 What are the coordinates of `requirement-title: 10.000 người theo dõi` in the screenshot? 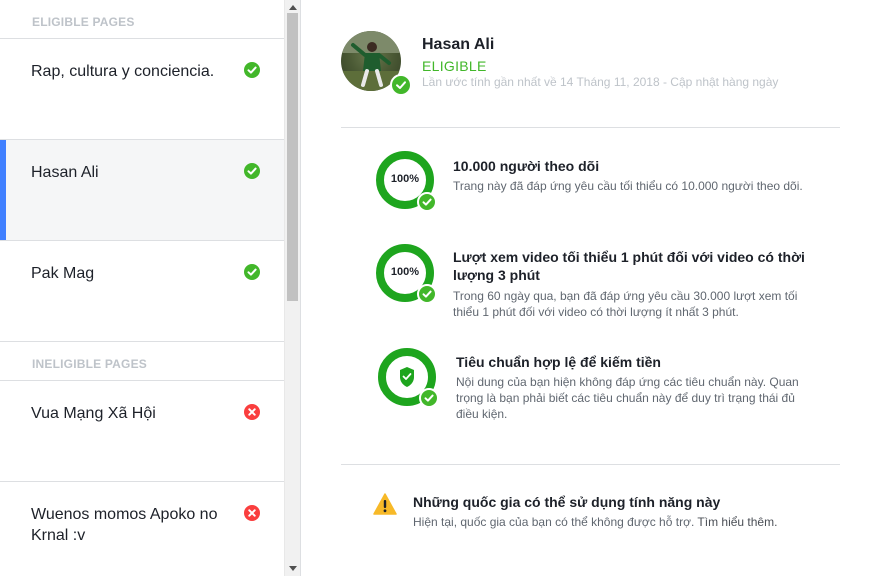 It's located at (526, 166).